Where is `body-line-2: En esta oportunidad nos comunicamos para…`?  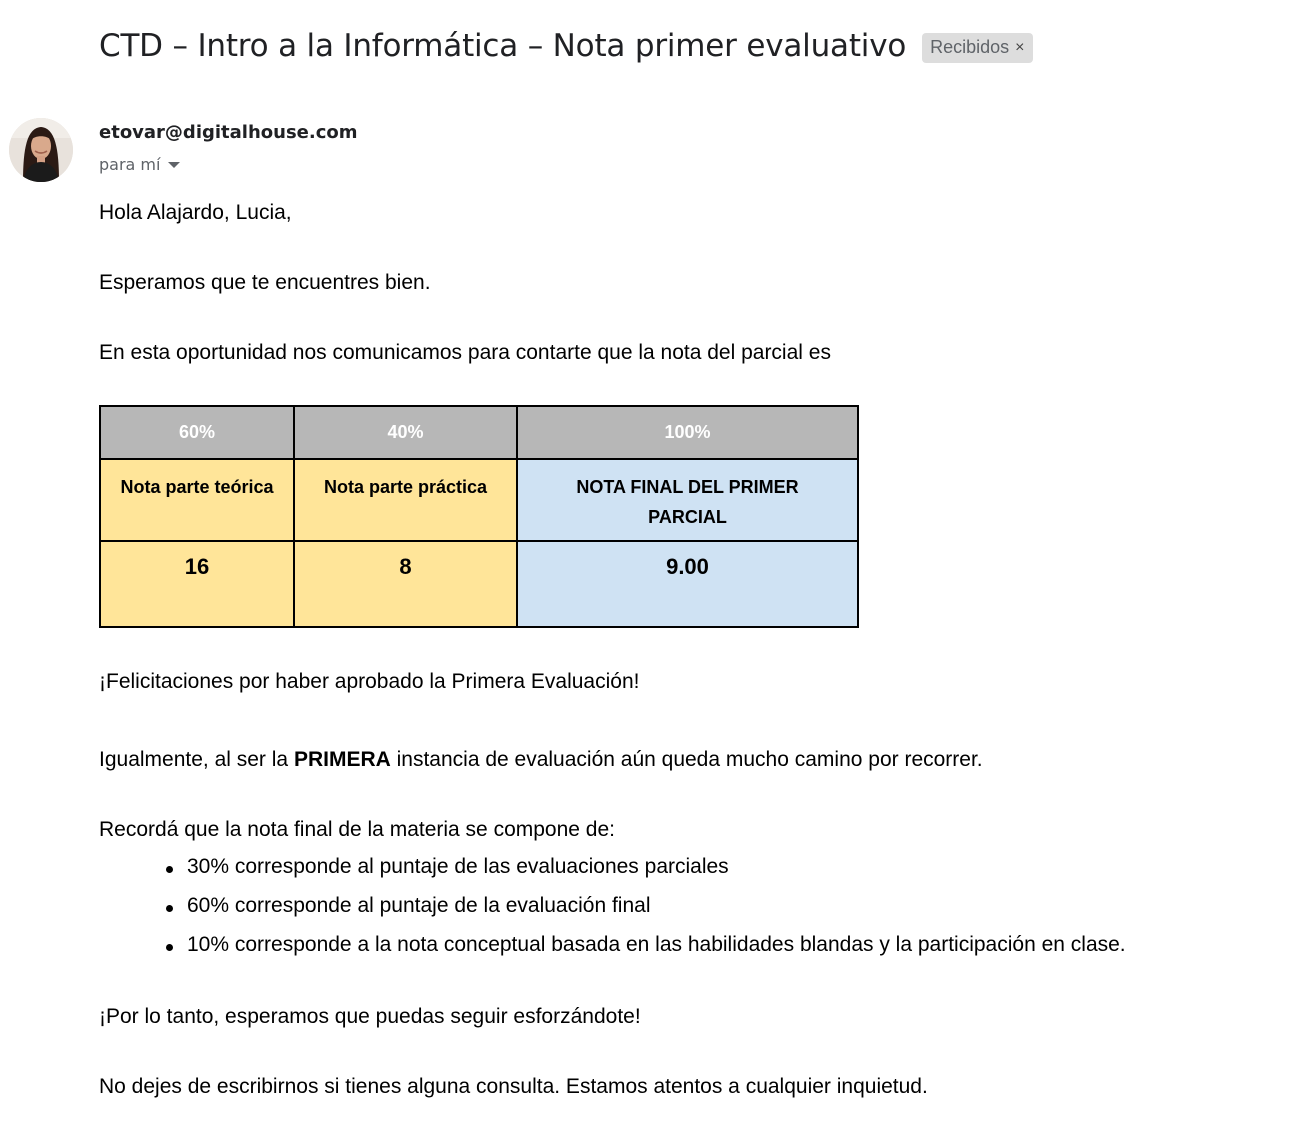 body-line-2: En esta oportunidad nos comunicamos para… is located at coordinates (465, 352).